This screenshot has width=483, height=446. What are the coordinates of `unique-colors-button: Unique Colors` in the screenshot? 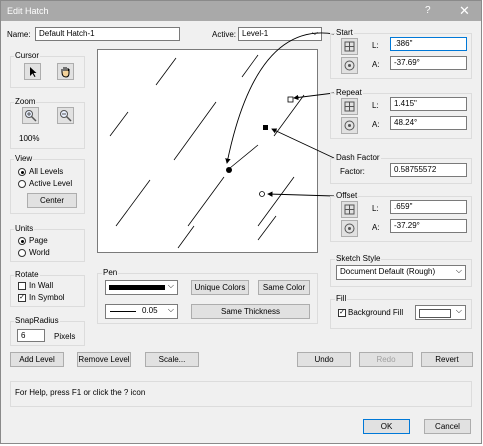 It's located at (220, 287).